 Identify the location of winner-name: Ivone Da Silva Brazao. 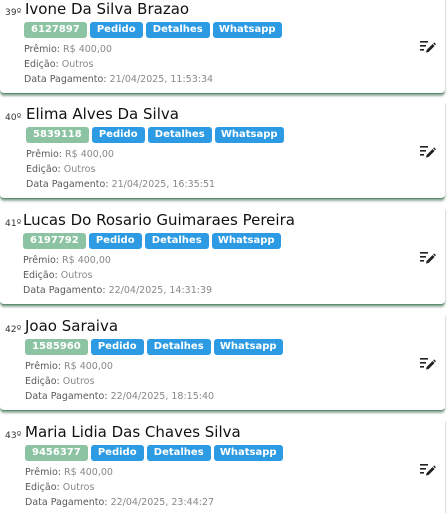
(107, 9).